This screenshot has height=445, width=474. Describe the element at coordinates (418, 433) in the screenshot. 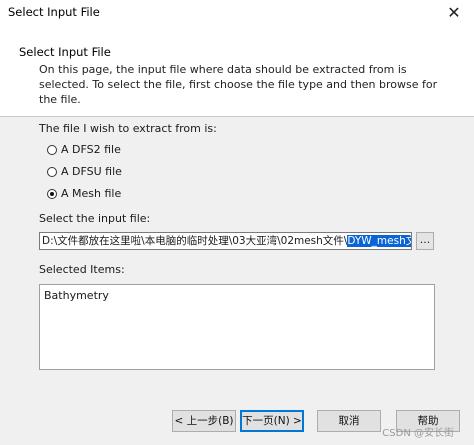

I see `watermark: CSDN @安长街` at that location.